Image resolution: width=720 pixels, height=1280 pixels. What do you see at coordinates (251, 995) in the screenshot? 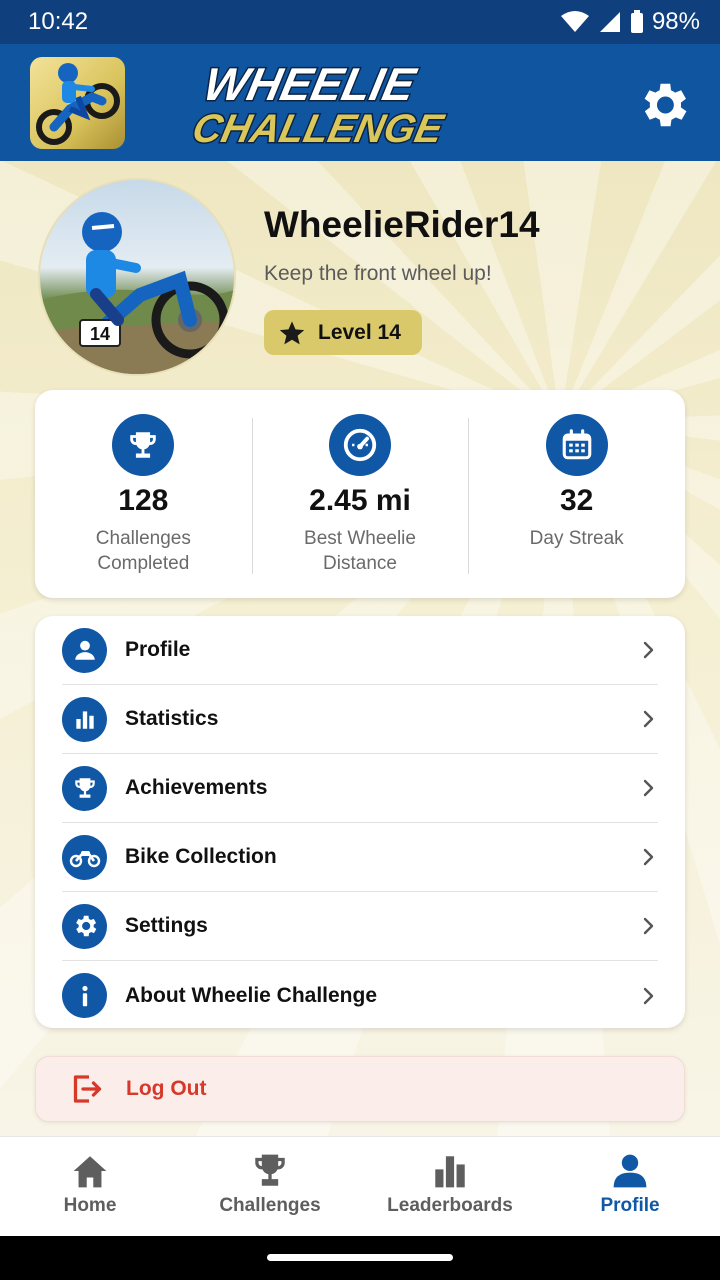
I see `menu-item-label: About Wheelie Challenge` at bounding box center [251, 995].